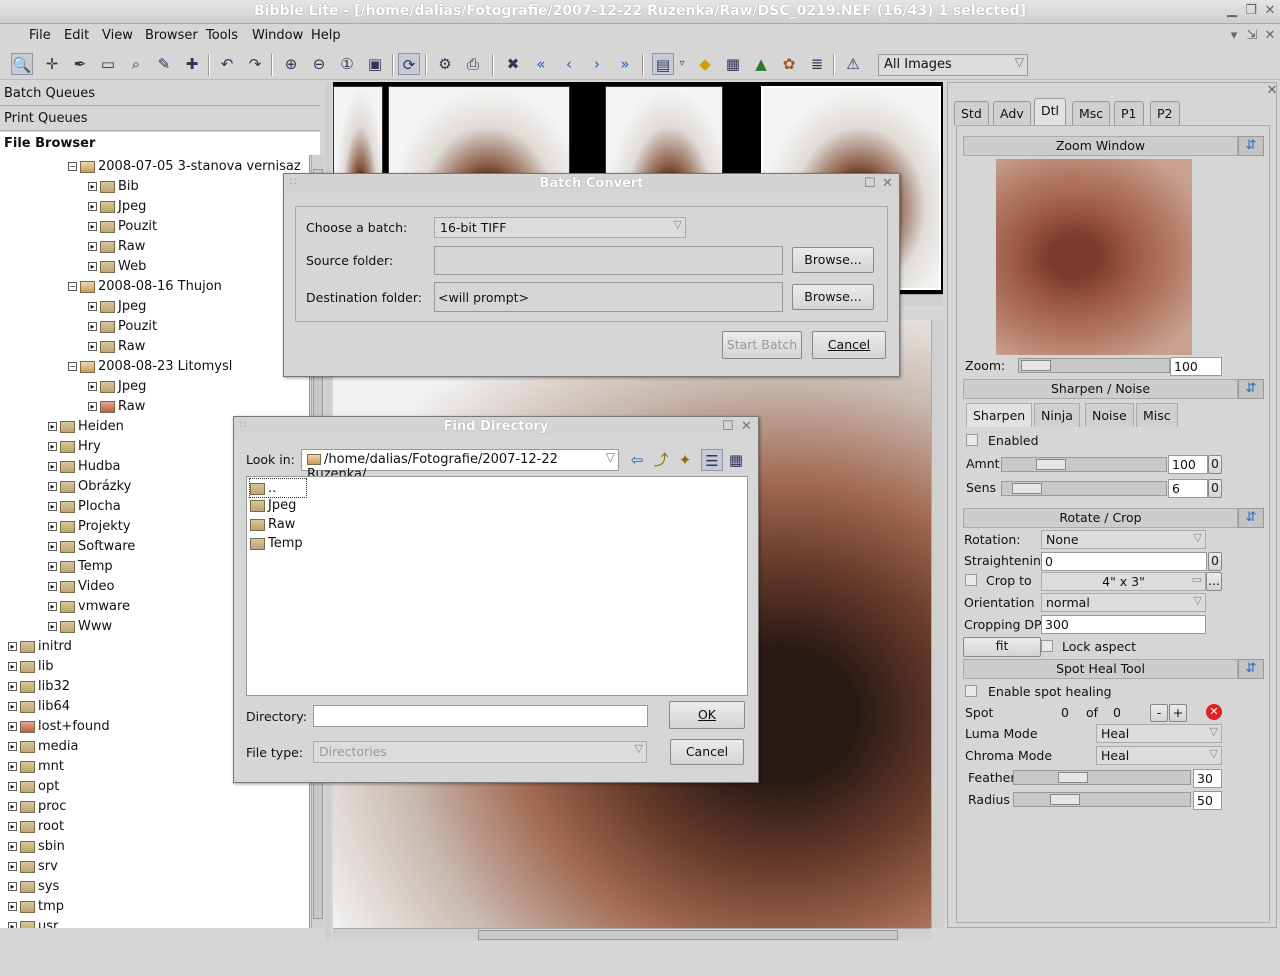 Image resolution: width=1280 pixels, height=976 pixels. I want to click on spot-heal-header: Spot Heal Tool, so click(1100, 669).